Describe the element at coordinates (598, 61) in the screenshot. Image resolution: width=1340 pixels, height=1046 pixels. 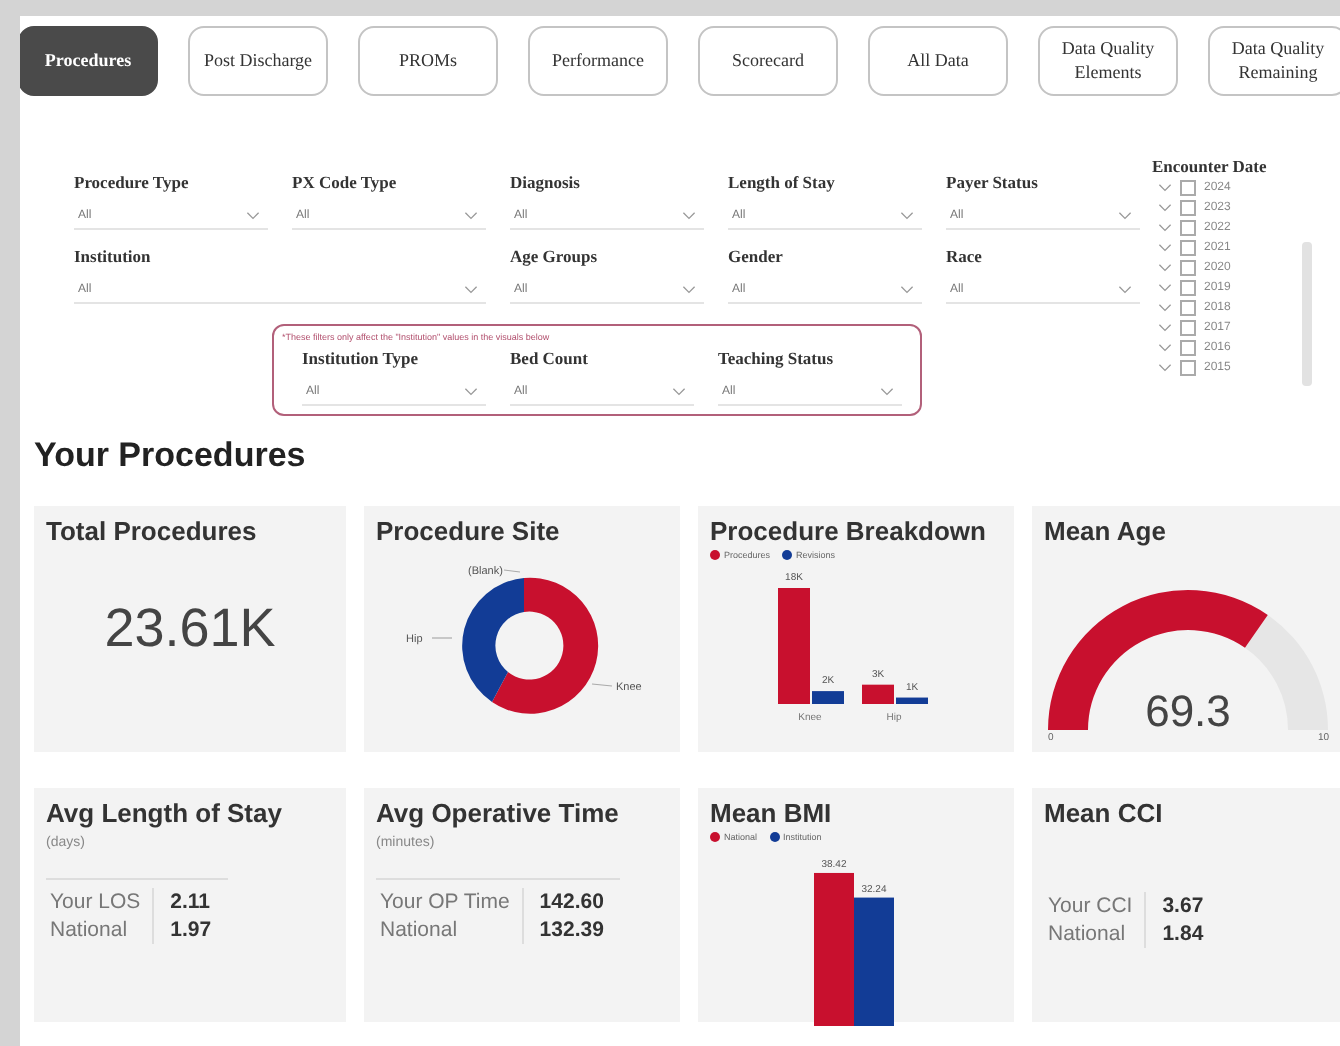
I see `nav-tab: Performance` at that location.